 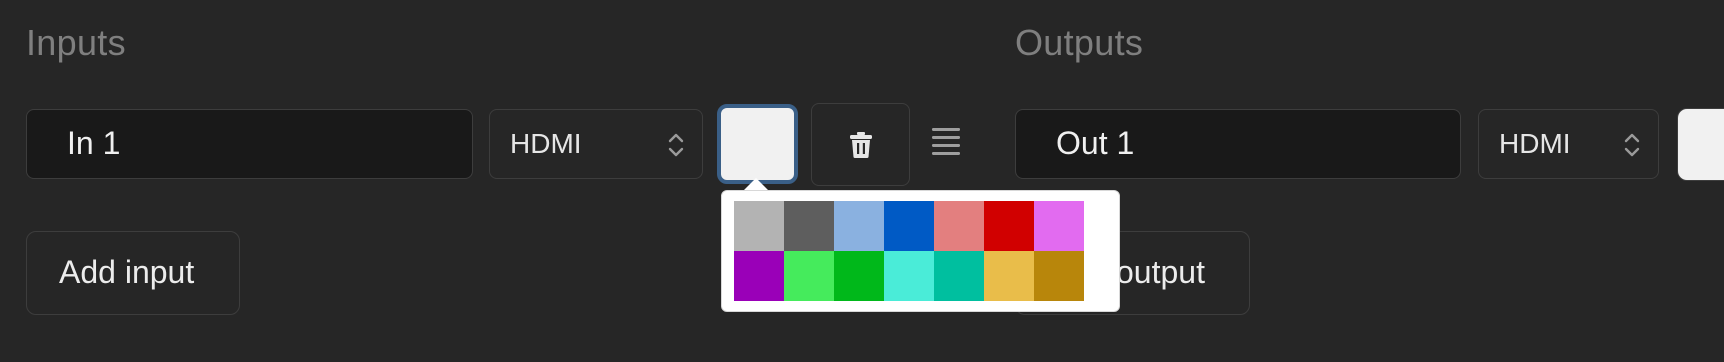 What do you see at coordinates (596, 144) in the screenshot?
I see `input-type-select: HDMI` at bounding box center [596, 144].